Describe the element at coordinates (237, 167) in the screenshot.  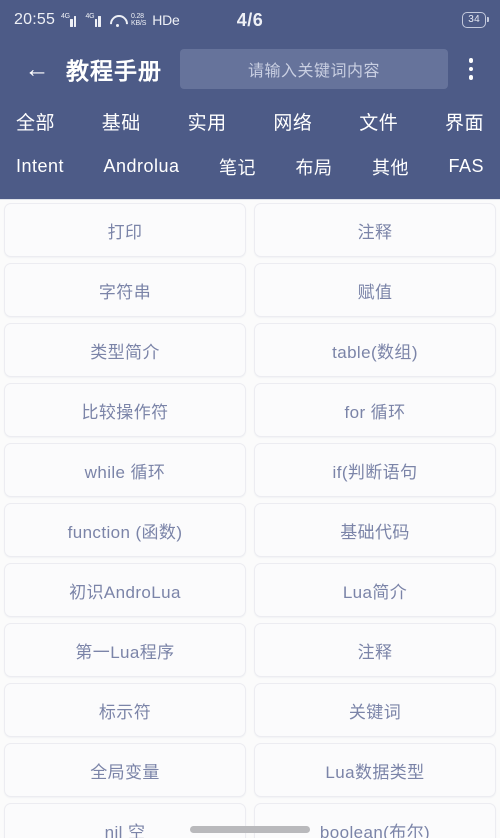
I see `category-tab-secondary-2: 笔记` at that location.